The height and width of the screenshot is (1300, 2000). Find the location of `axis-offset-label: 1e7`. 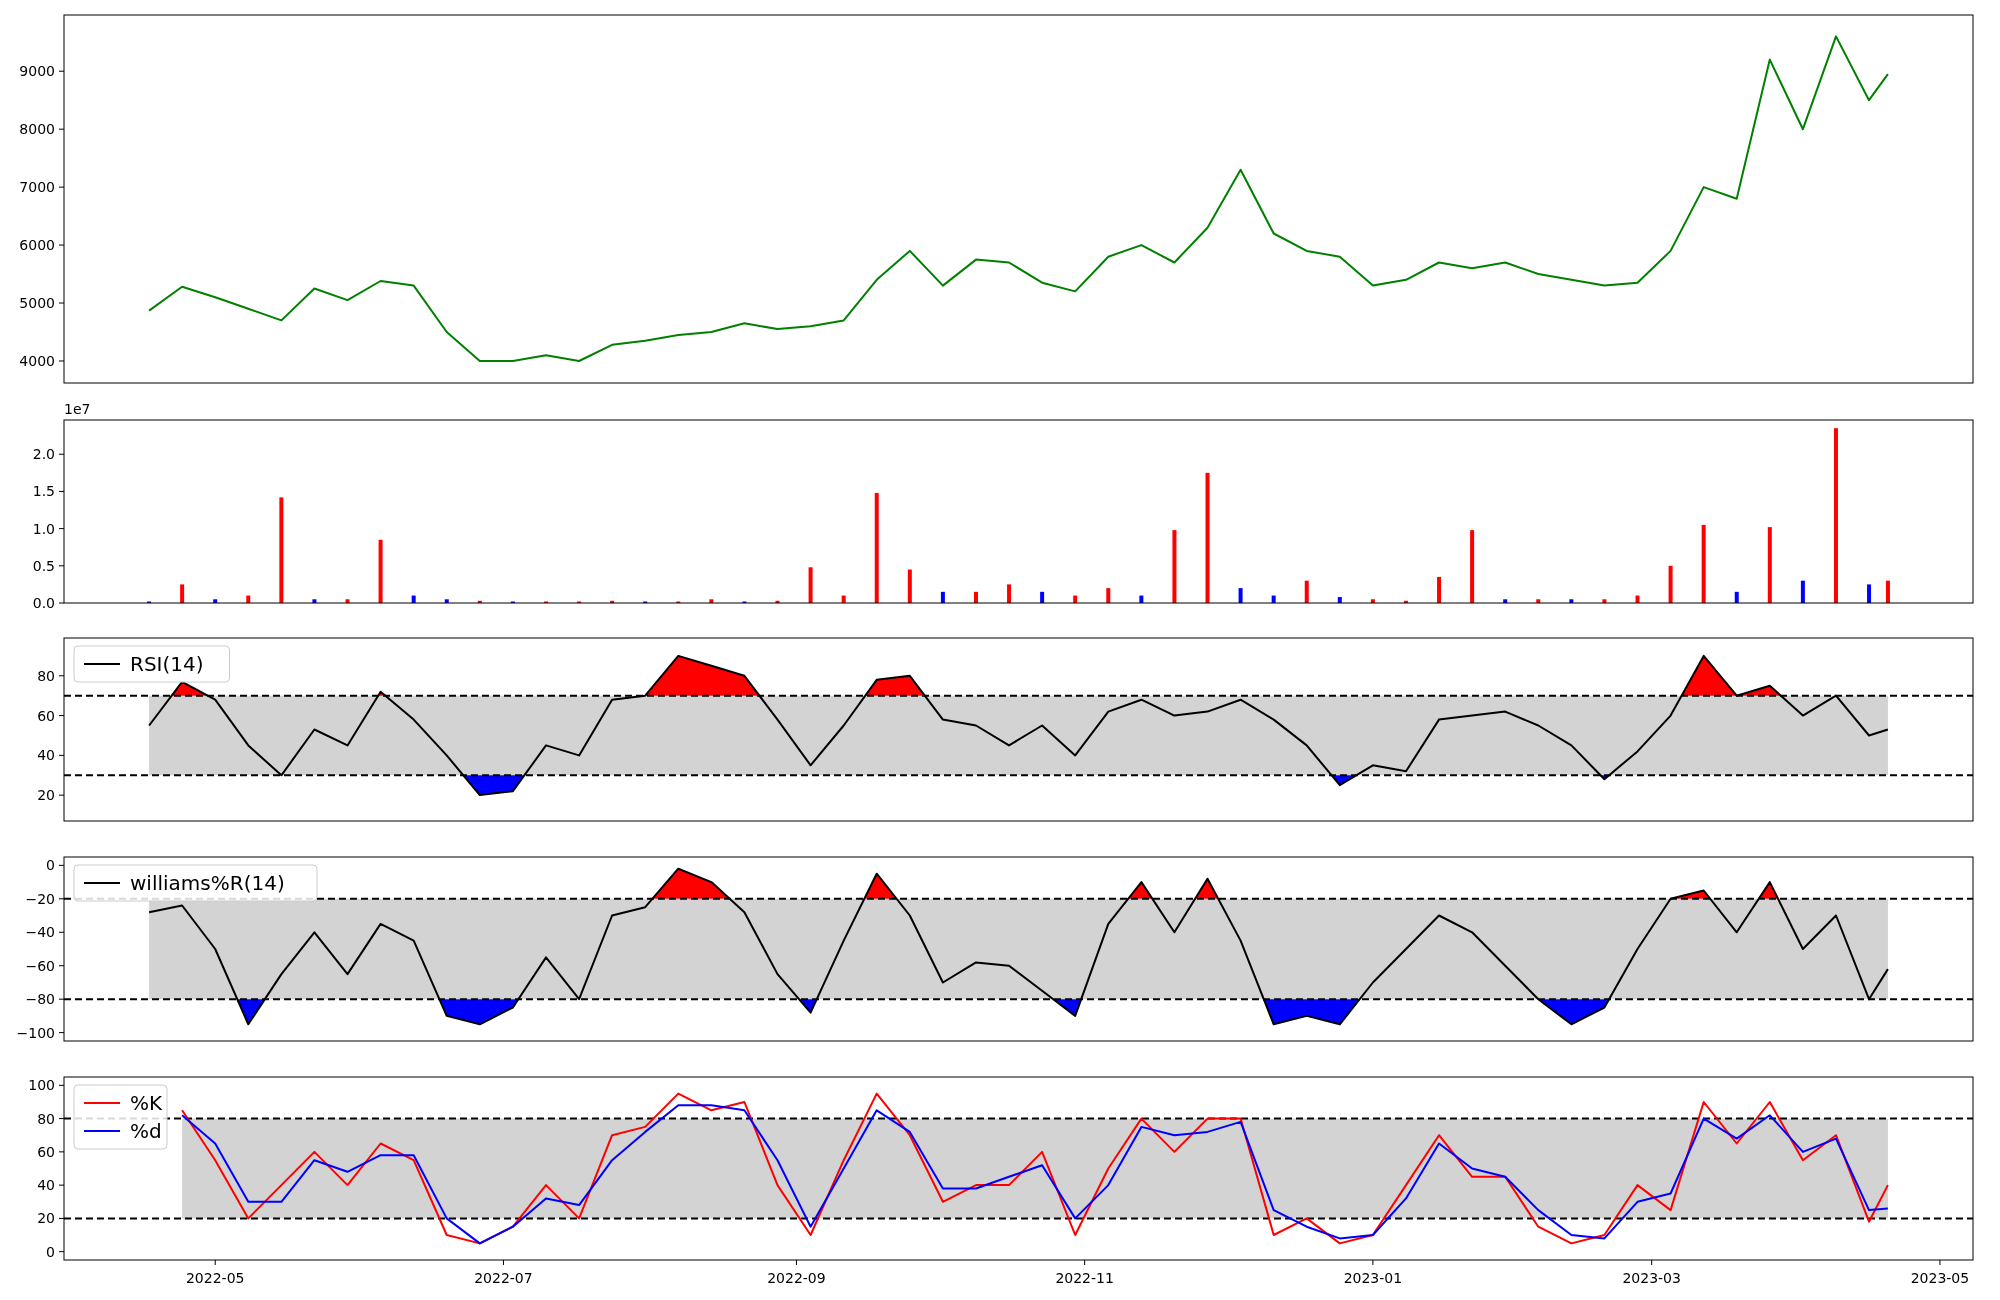

axis-offset-label: 1e7 is located at coordinates (77, 409).